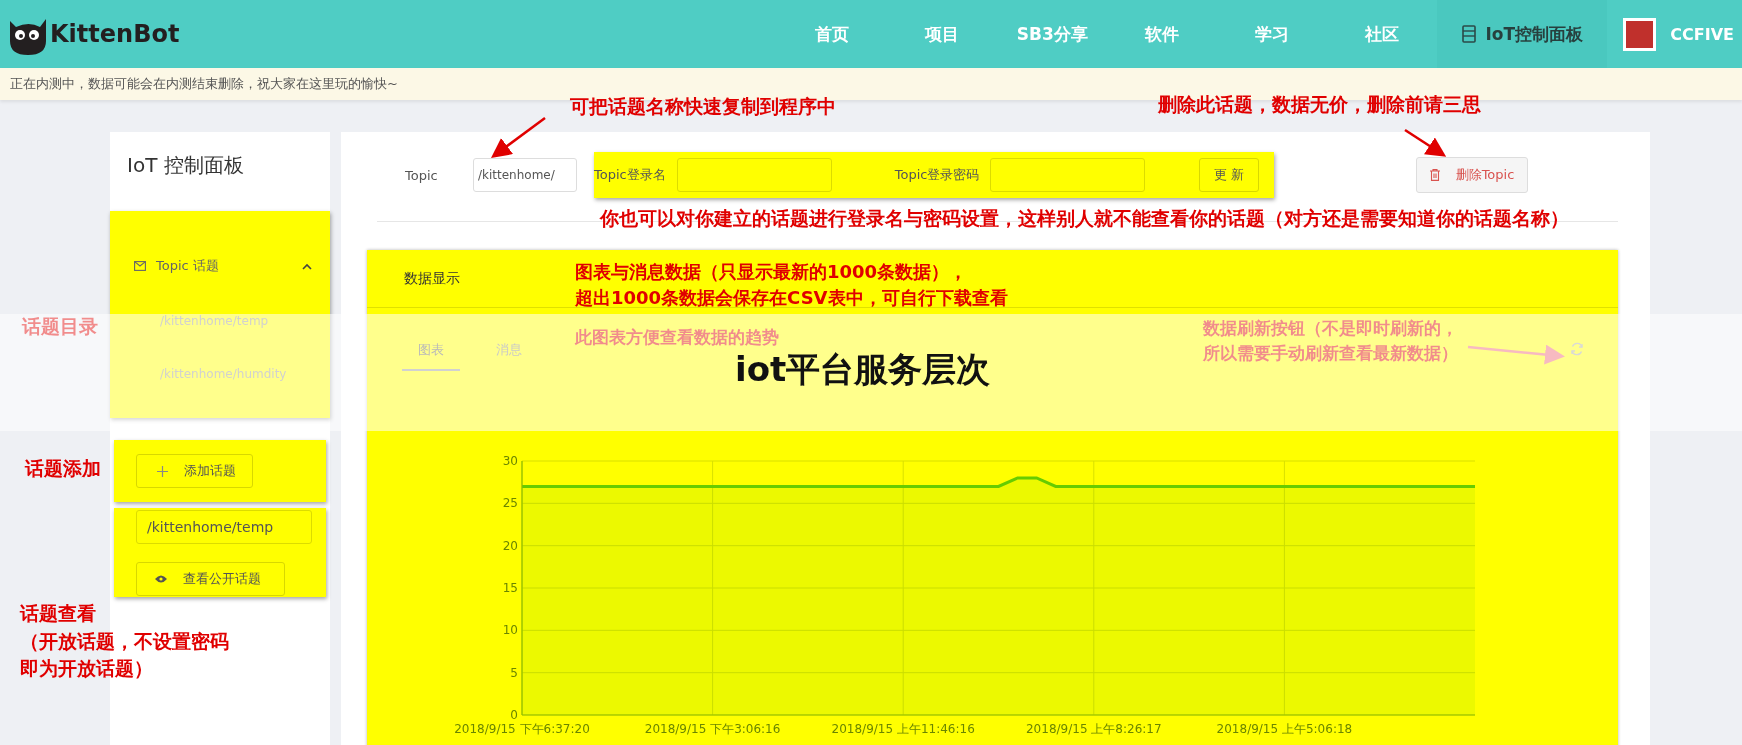 The width and height of the screenshot is (1742, 745). Describe the element at coordinates (1068, 175) in the screenshot. I see `password-field` at that location.